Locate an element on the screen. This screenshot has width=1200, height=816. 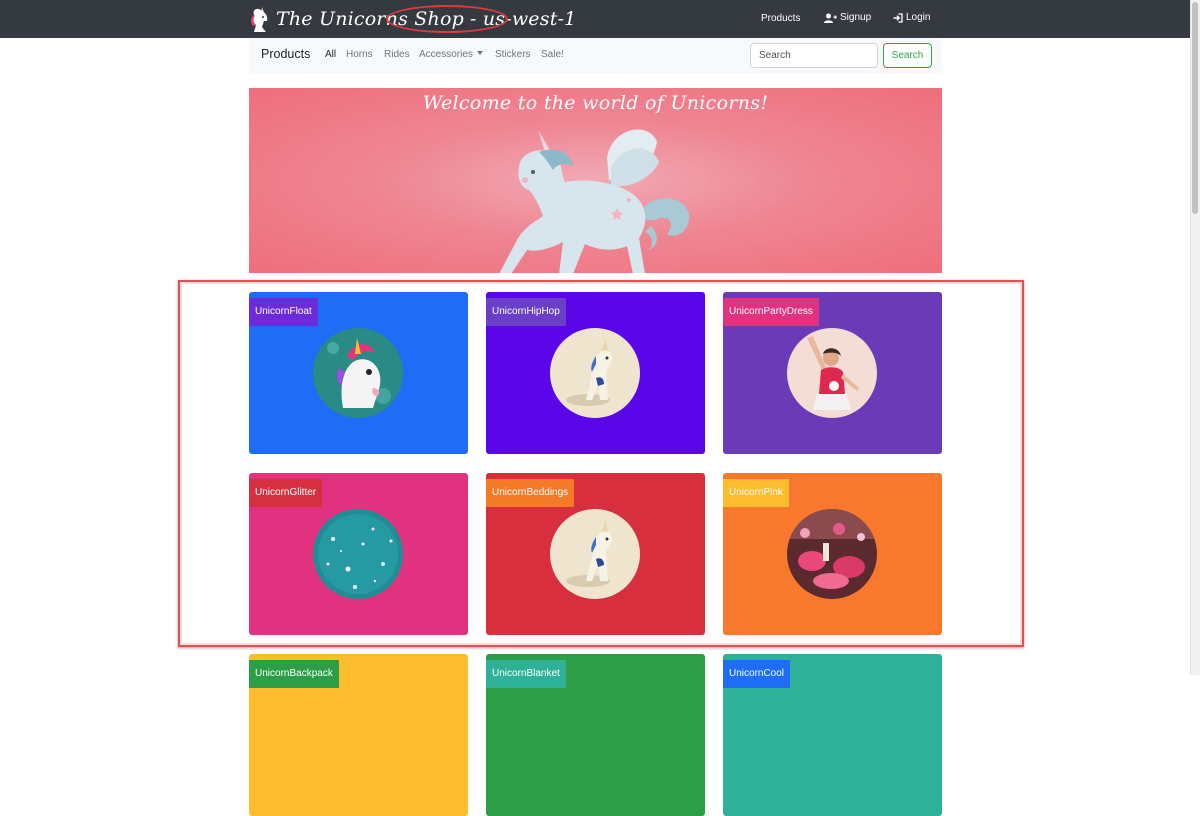
product-image-glitter is located at coordinates (358, 554).